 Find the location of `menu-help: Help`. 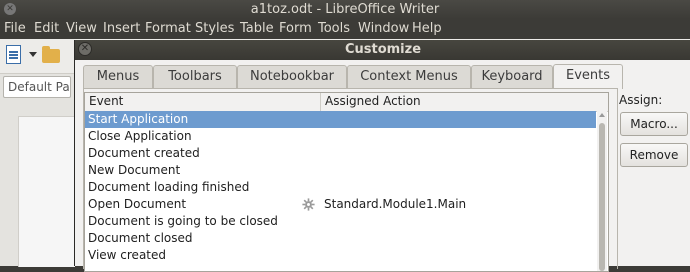

menu-help: Help is located at coordinates (427, 28).